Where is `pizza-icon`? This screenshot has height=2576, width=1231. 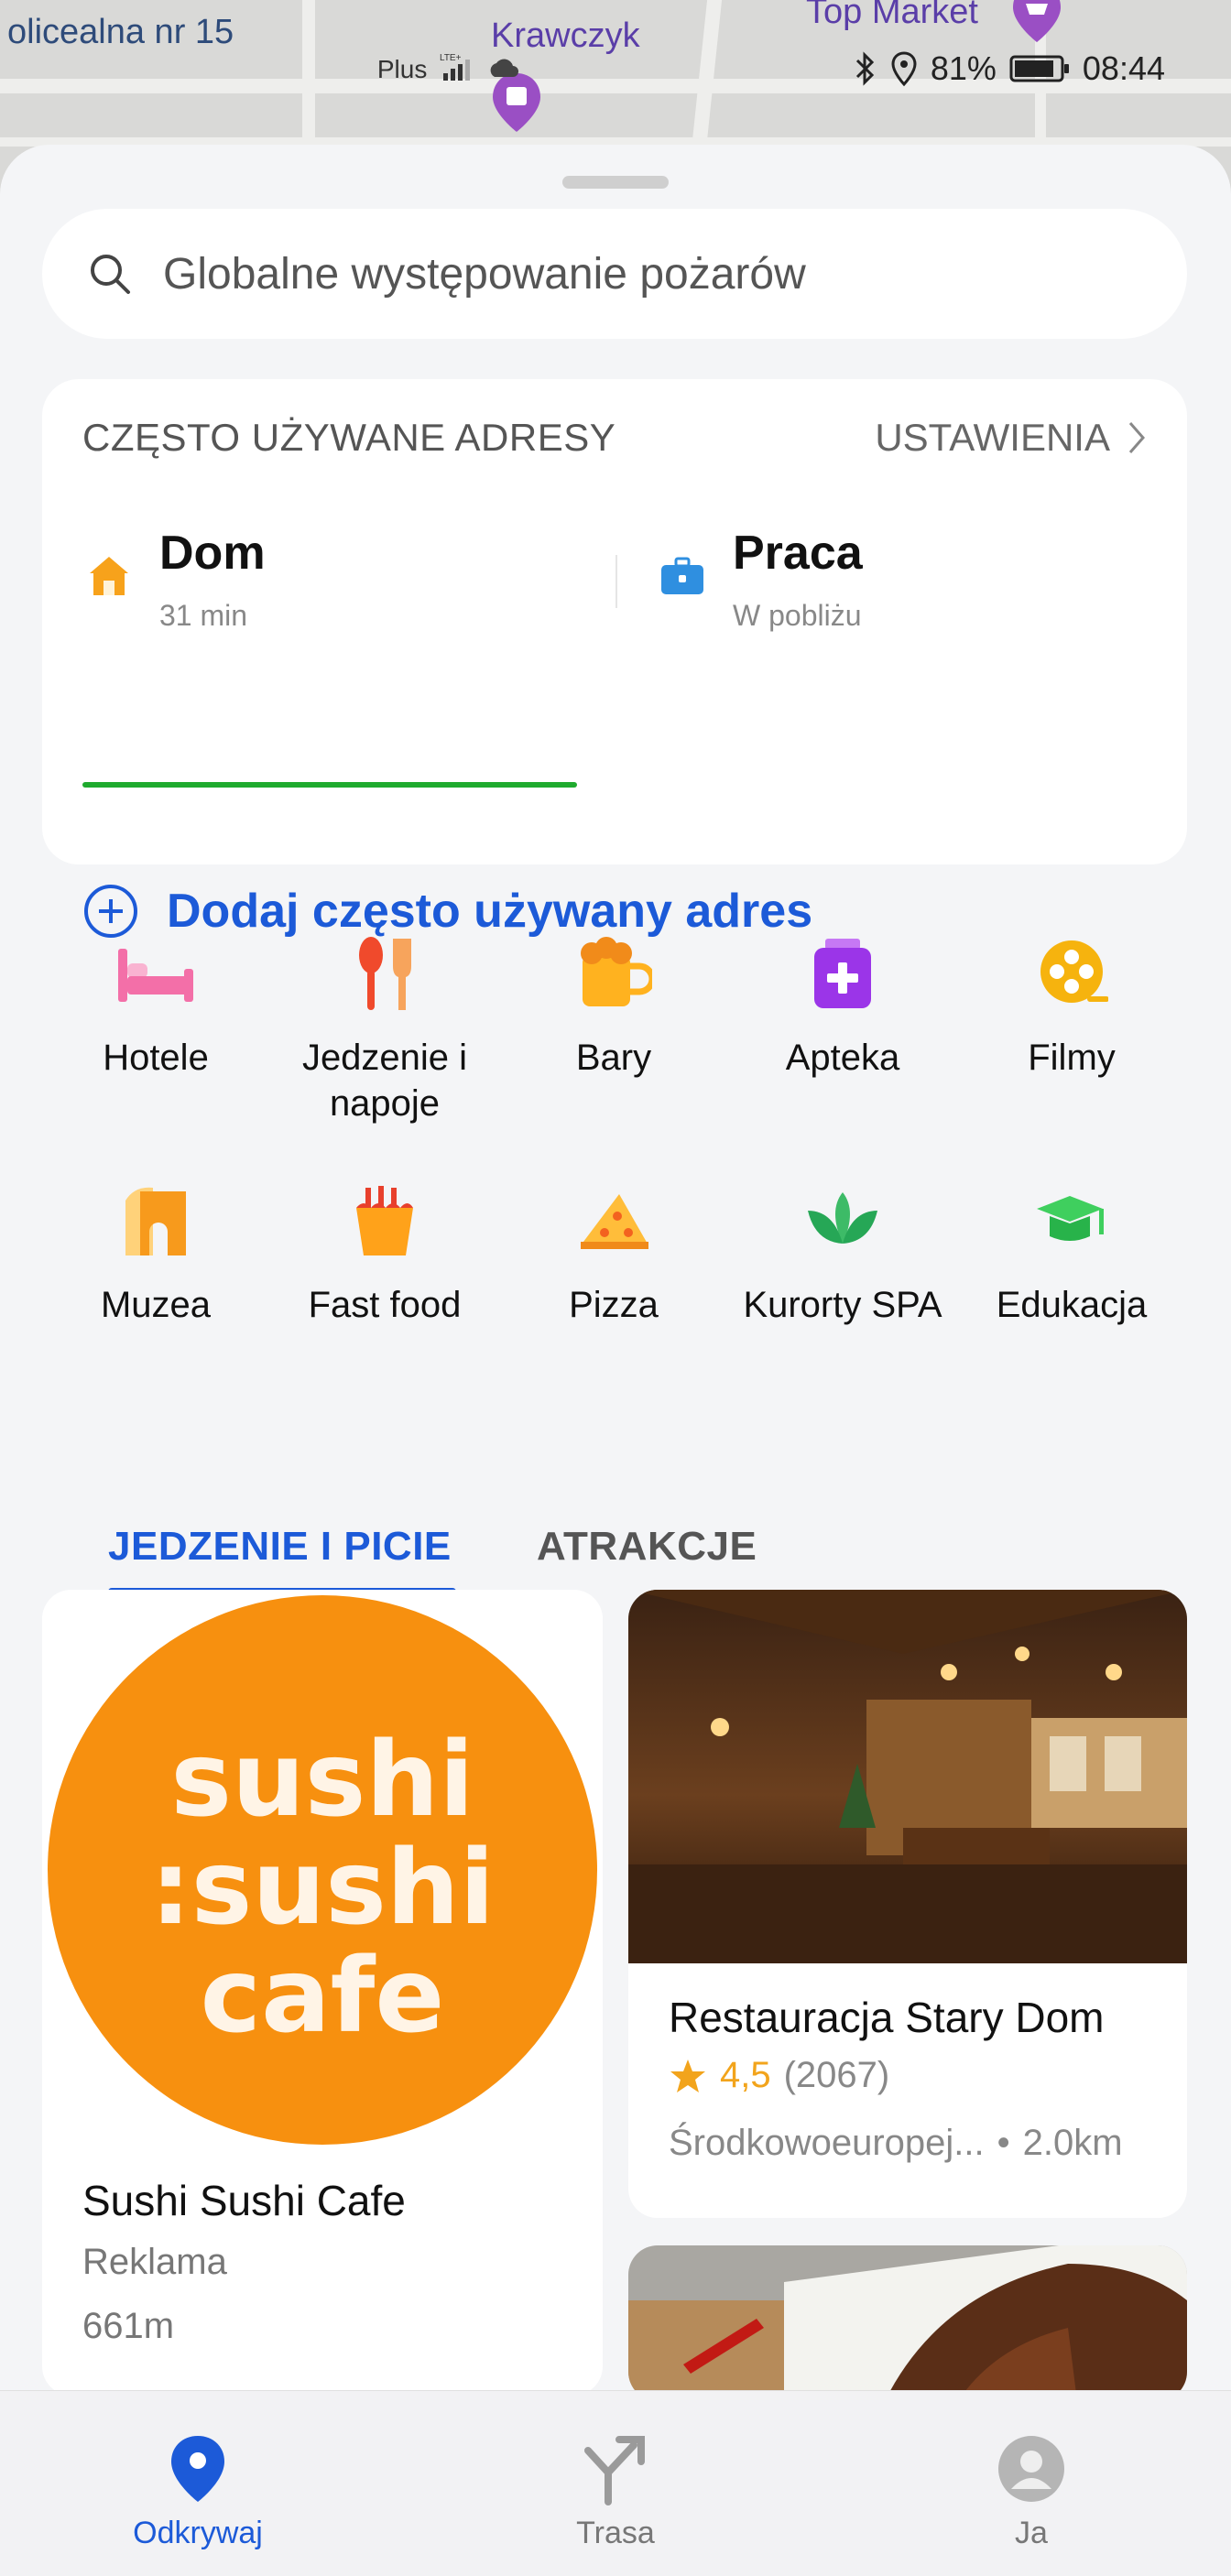
pizza-icon is located at coordinates (614, 1221).